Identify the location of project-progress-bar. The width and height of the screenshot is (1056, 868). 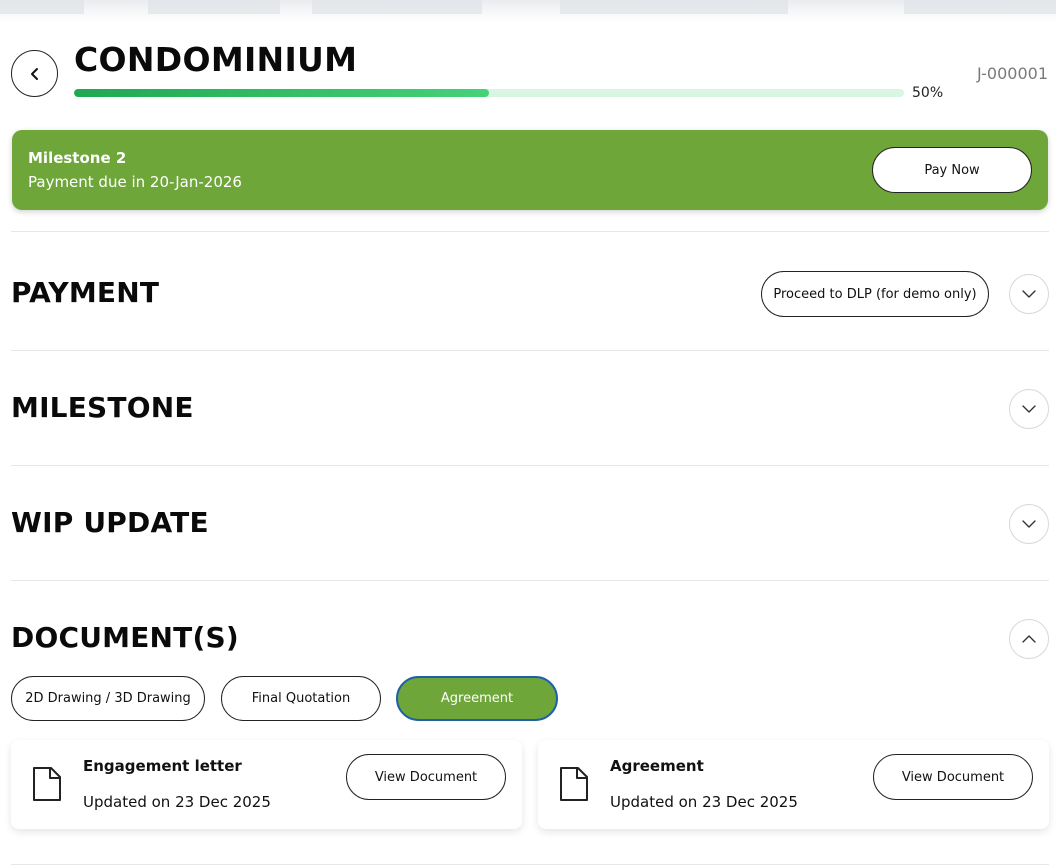
(489, 93).